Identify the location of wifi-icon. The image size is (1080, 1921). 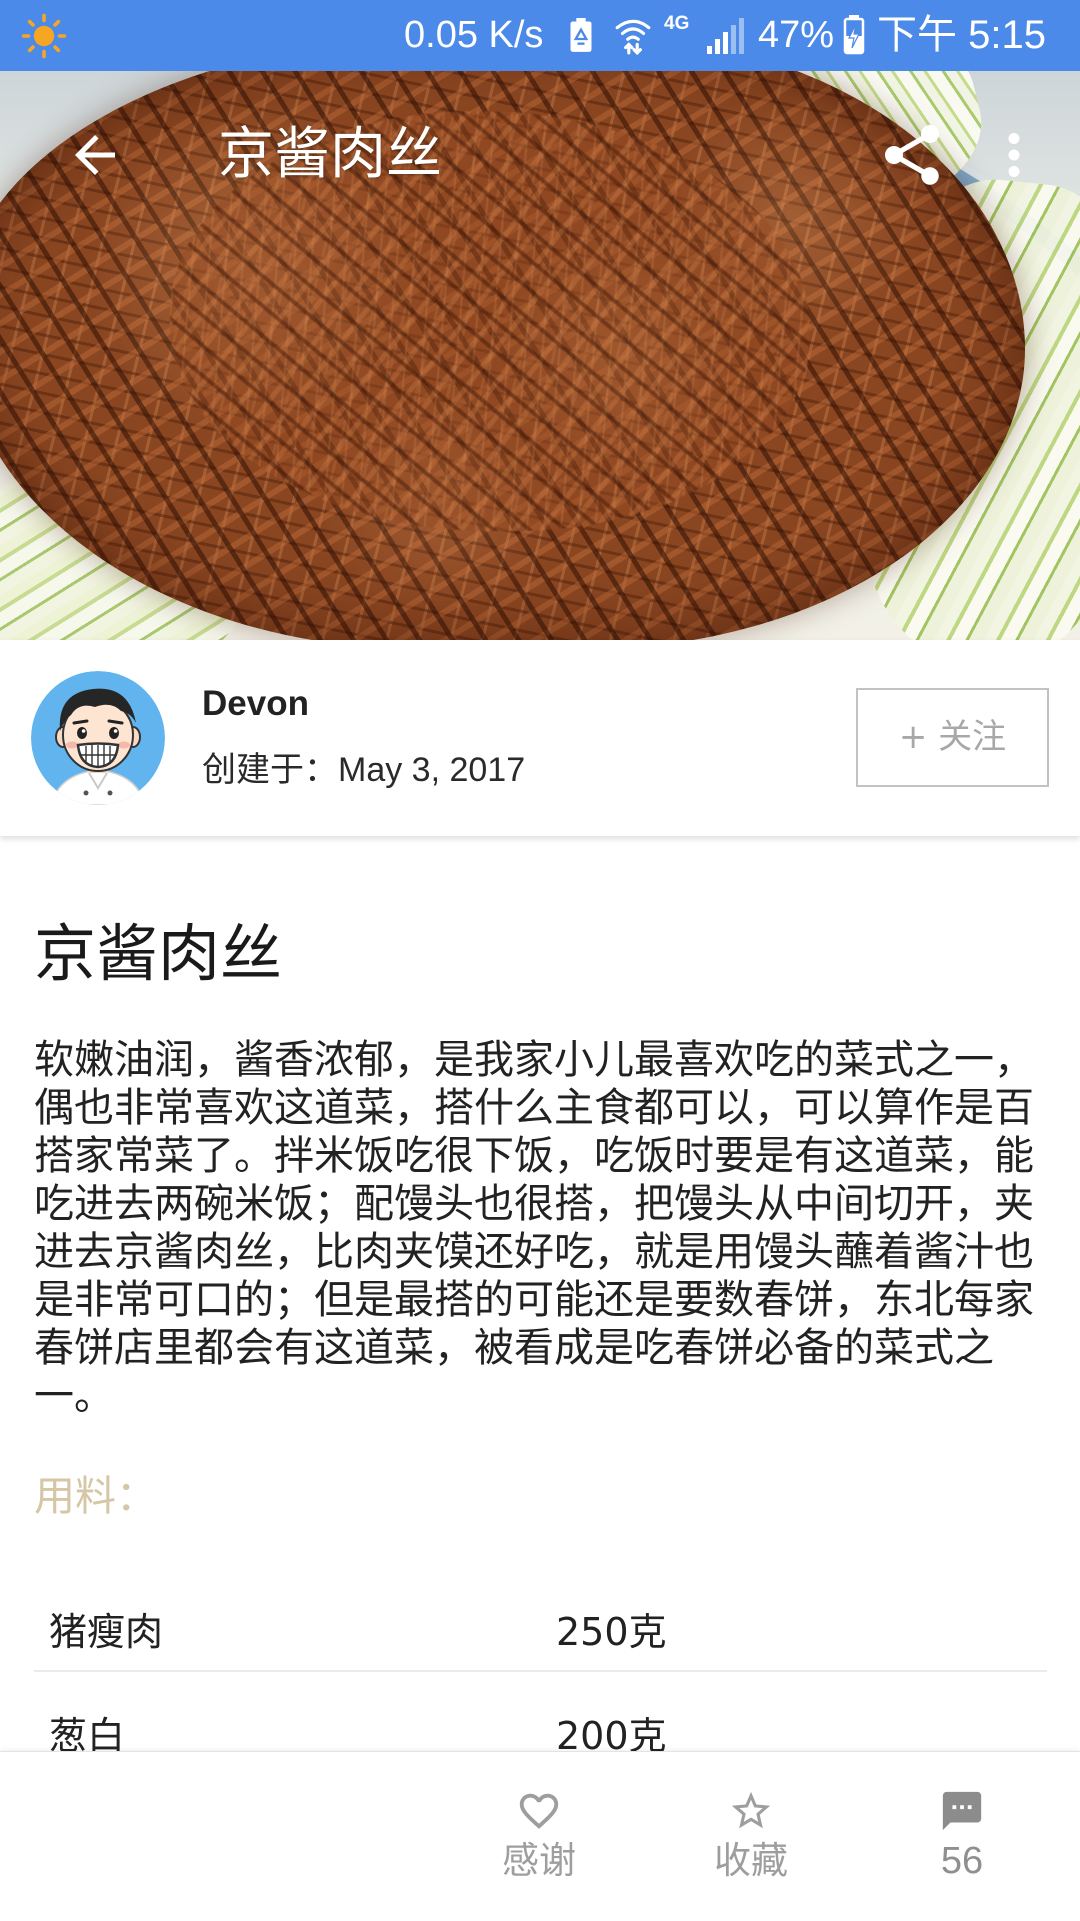
(633, 37).